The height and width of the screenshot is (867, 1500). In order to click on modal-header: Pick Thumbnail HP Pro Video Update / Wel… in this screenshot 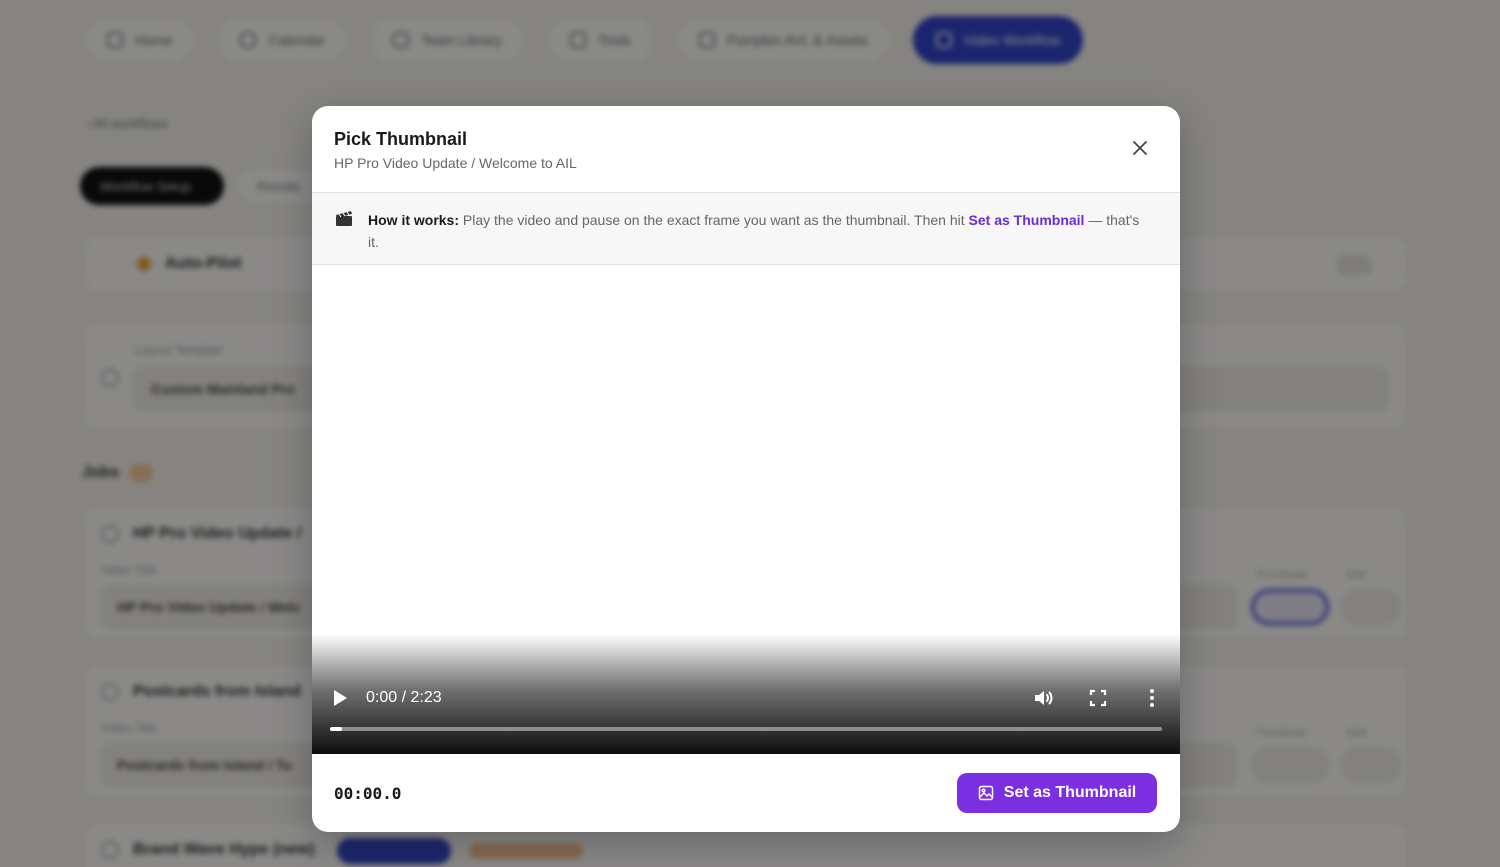, I will do `click(746, 149)`.